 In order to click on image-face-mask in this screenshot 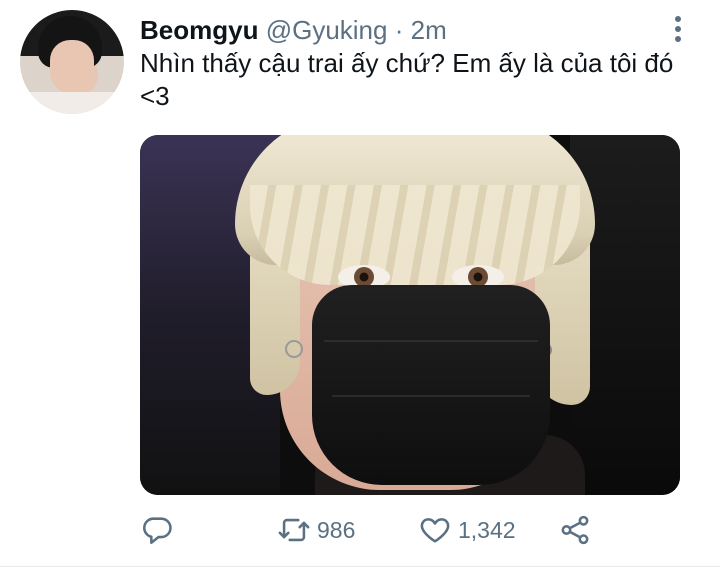, I will do `click(431, 385)`.